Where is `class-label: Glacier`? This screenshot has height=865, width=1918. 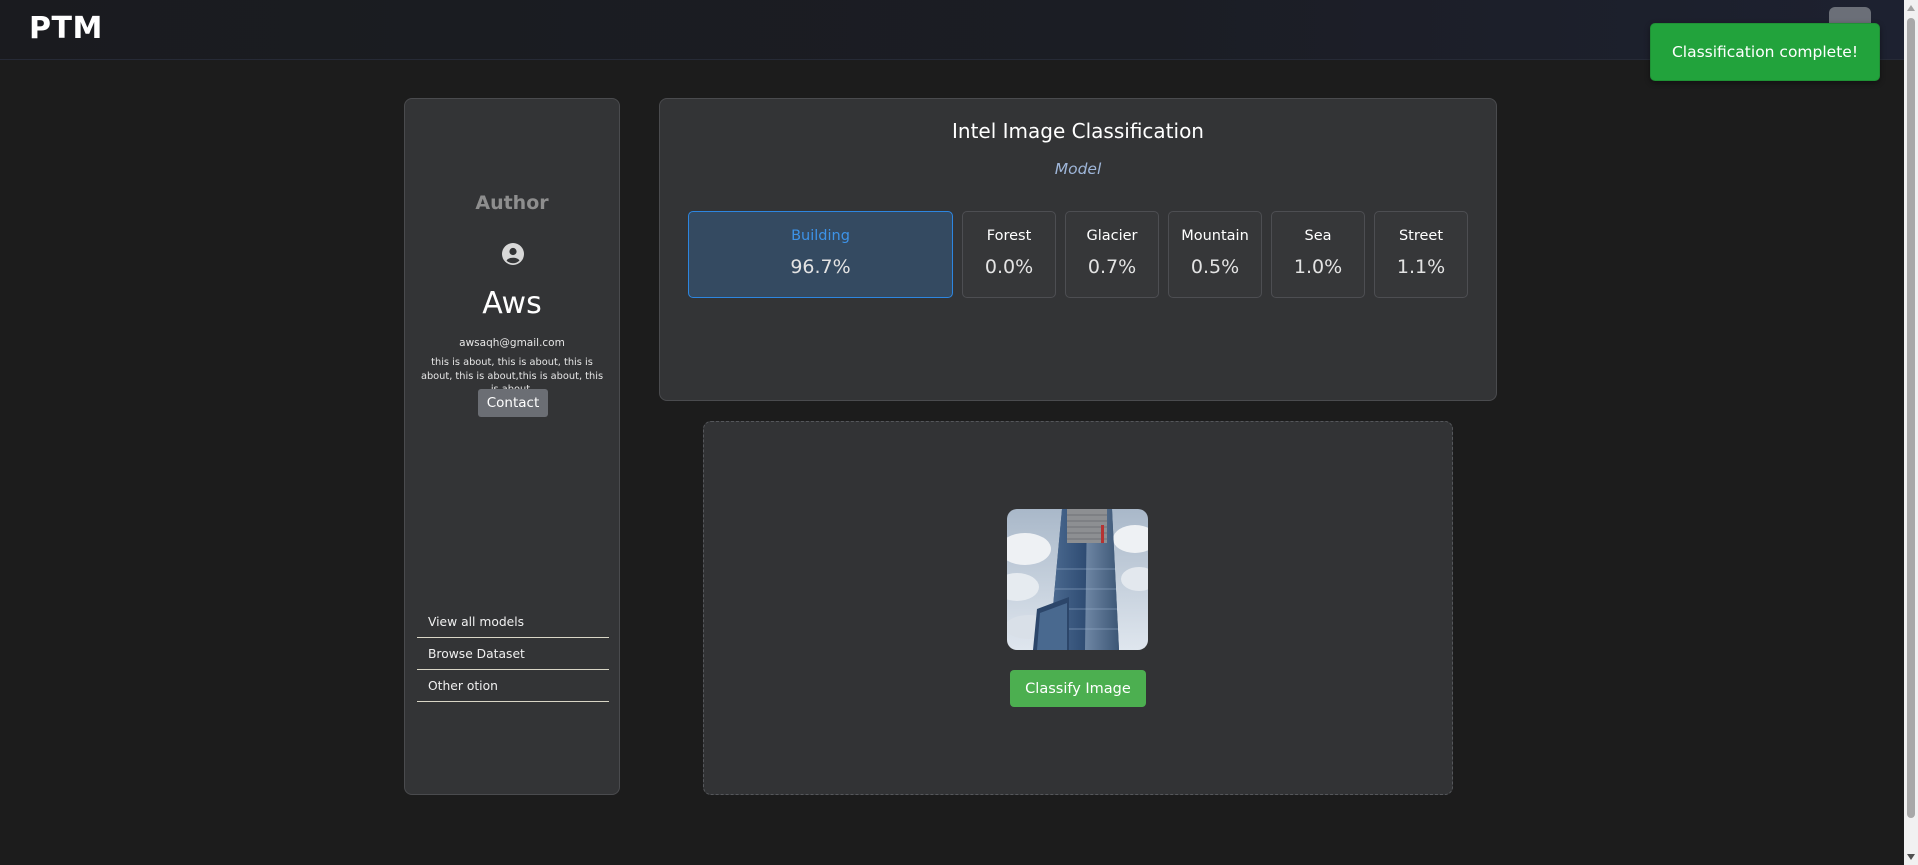
class-label: Glacier is located at coordinates (1112, 236).